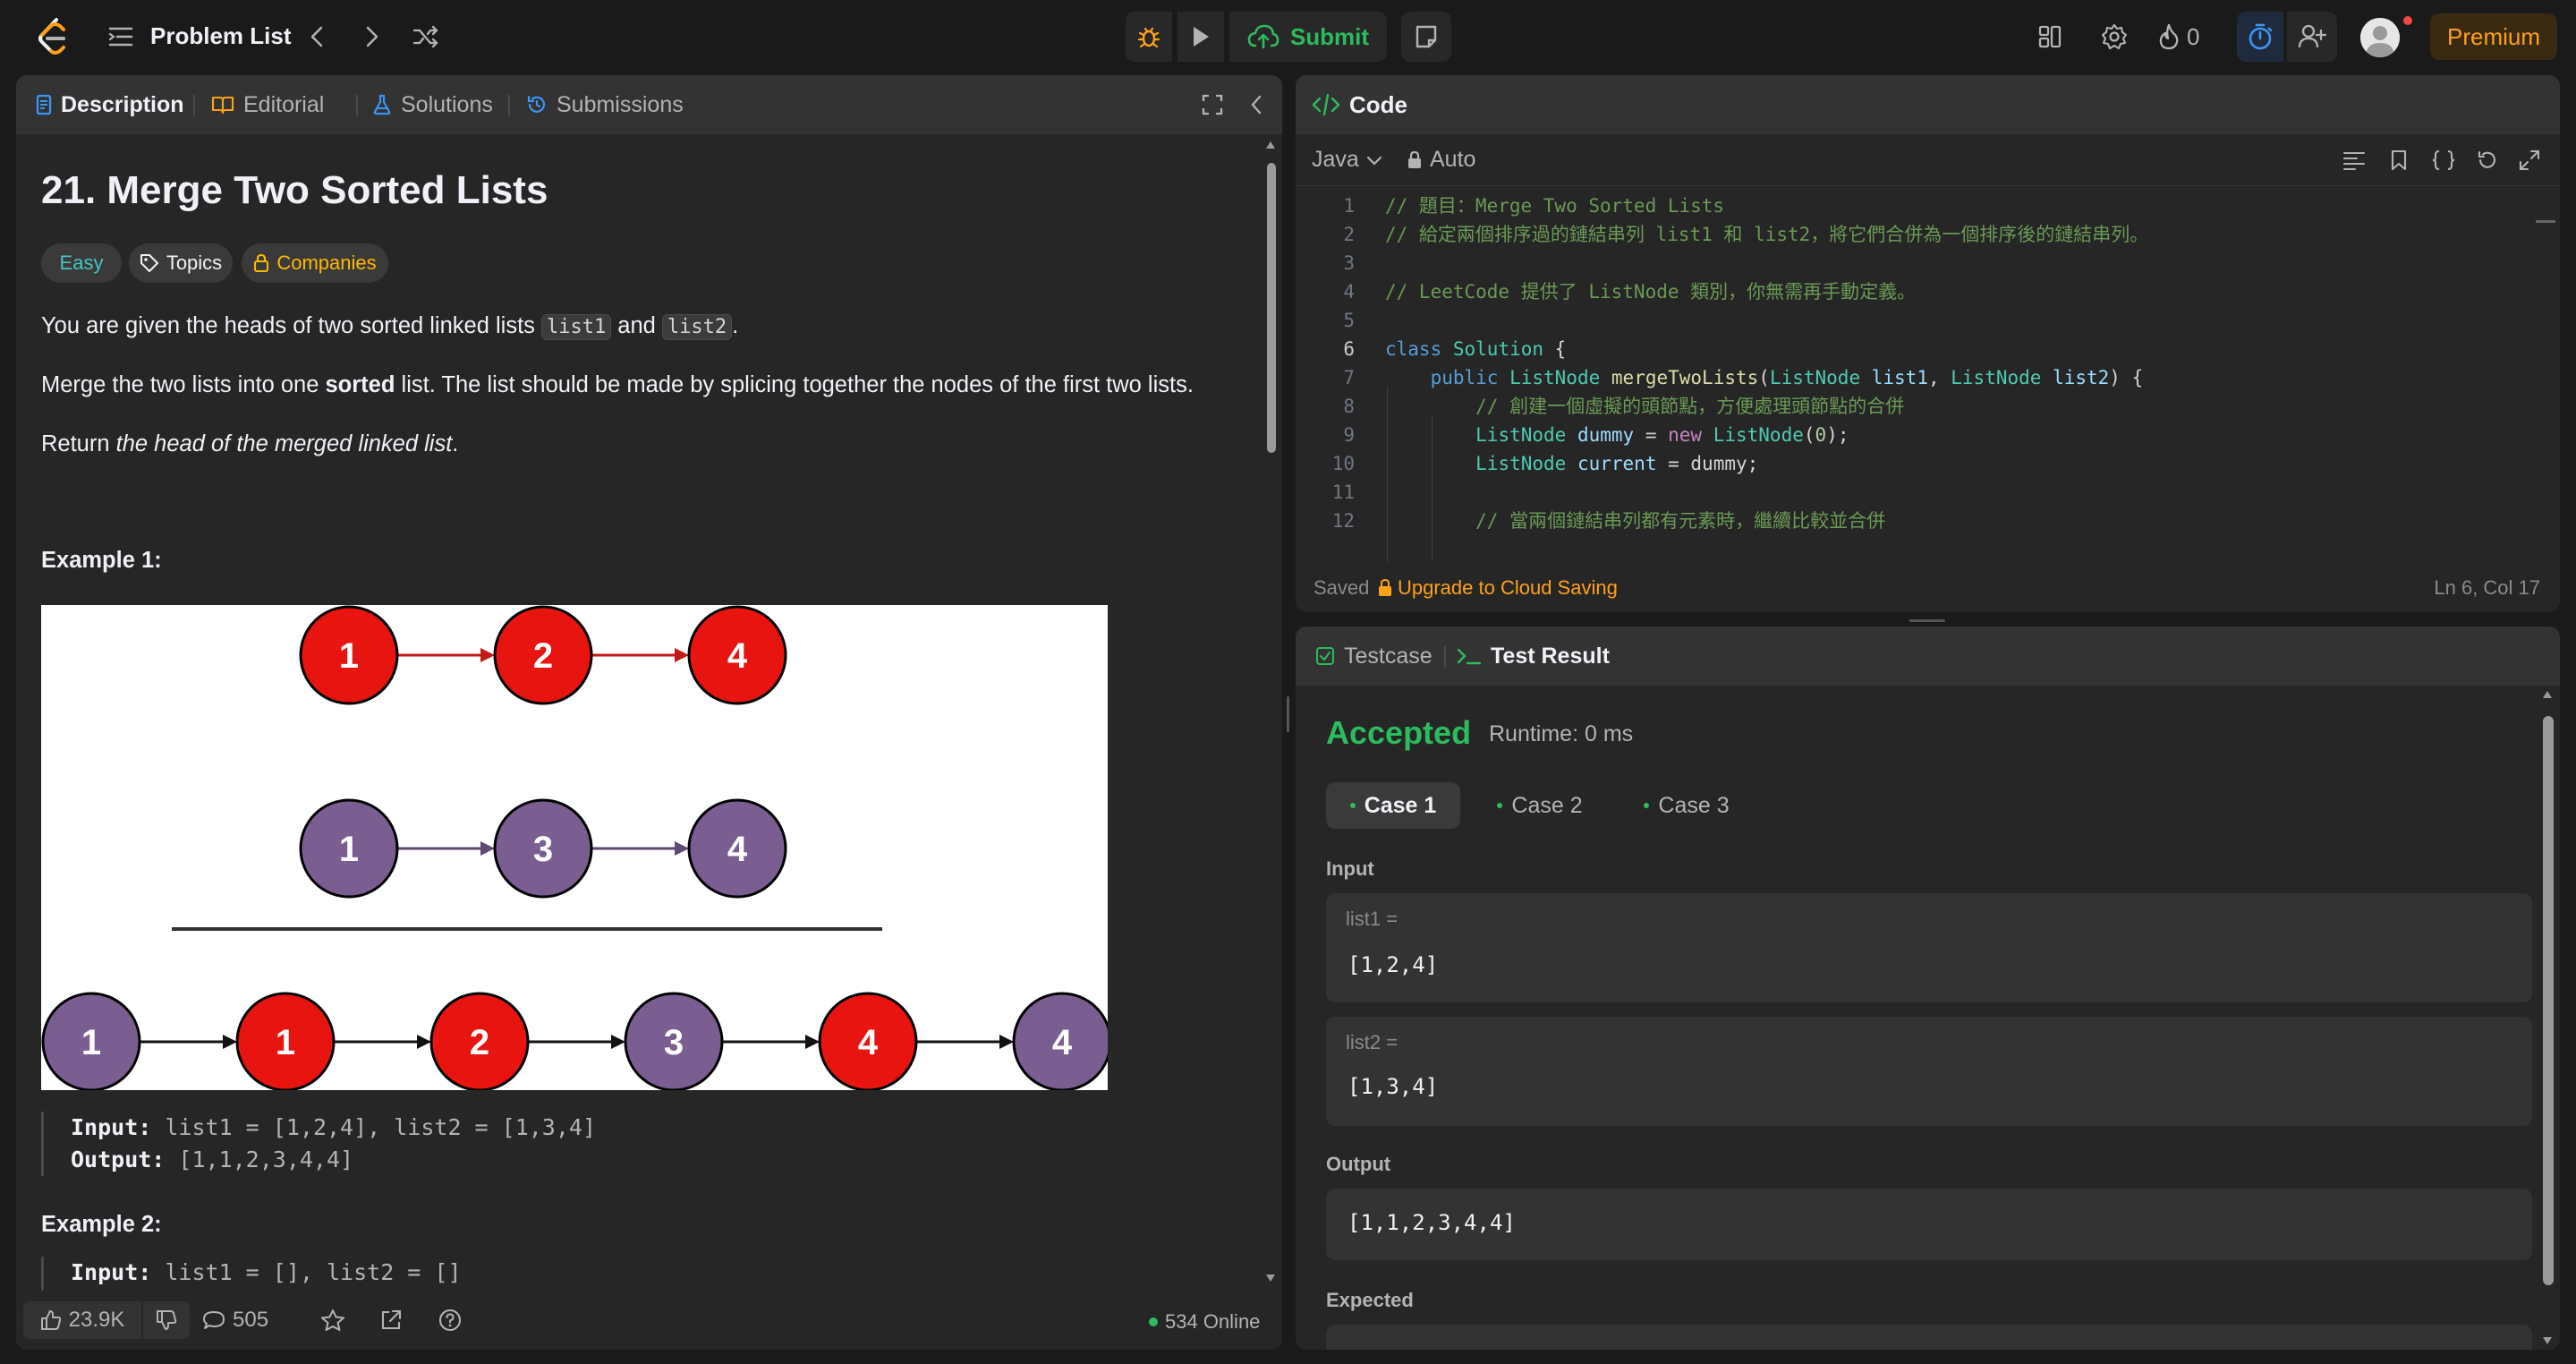 This screenshot has width=2576, height=1364. What do you see at coordinates (674, 1041) in the screenshot?
I see `list-node: 3` at bounding box center [674, 1041].